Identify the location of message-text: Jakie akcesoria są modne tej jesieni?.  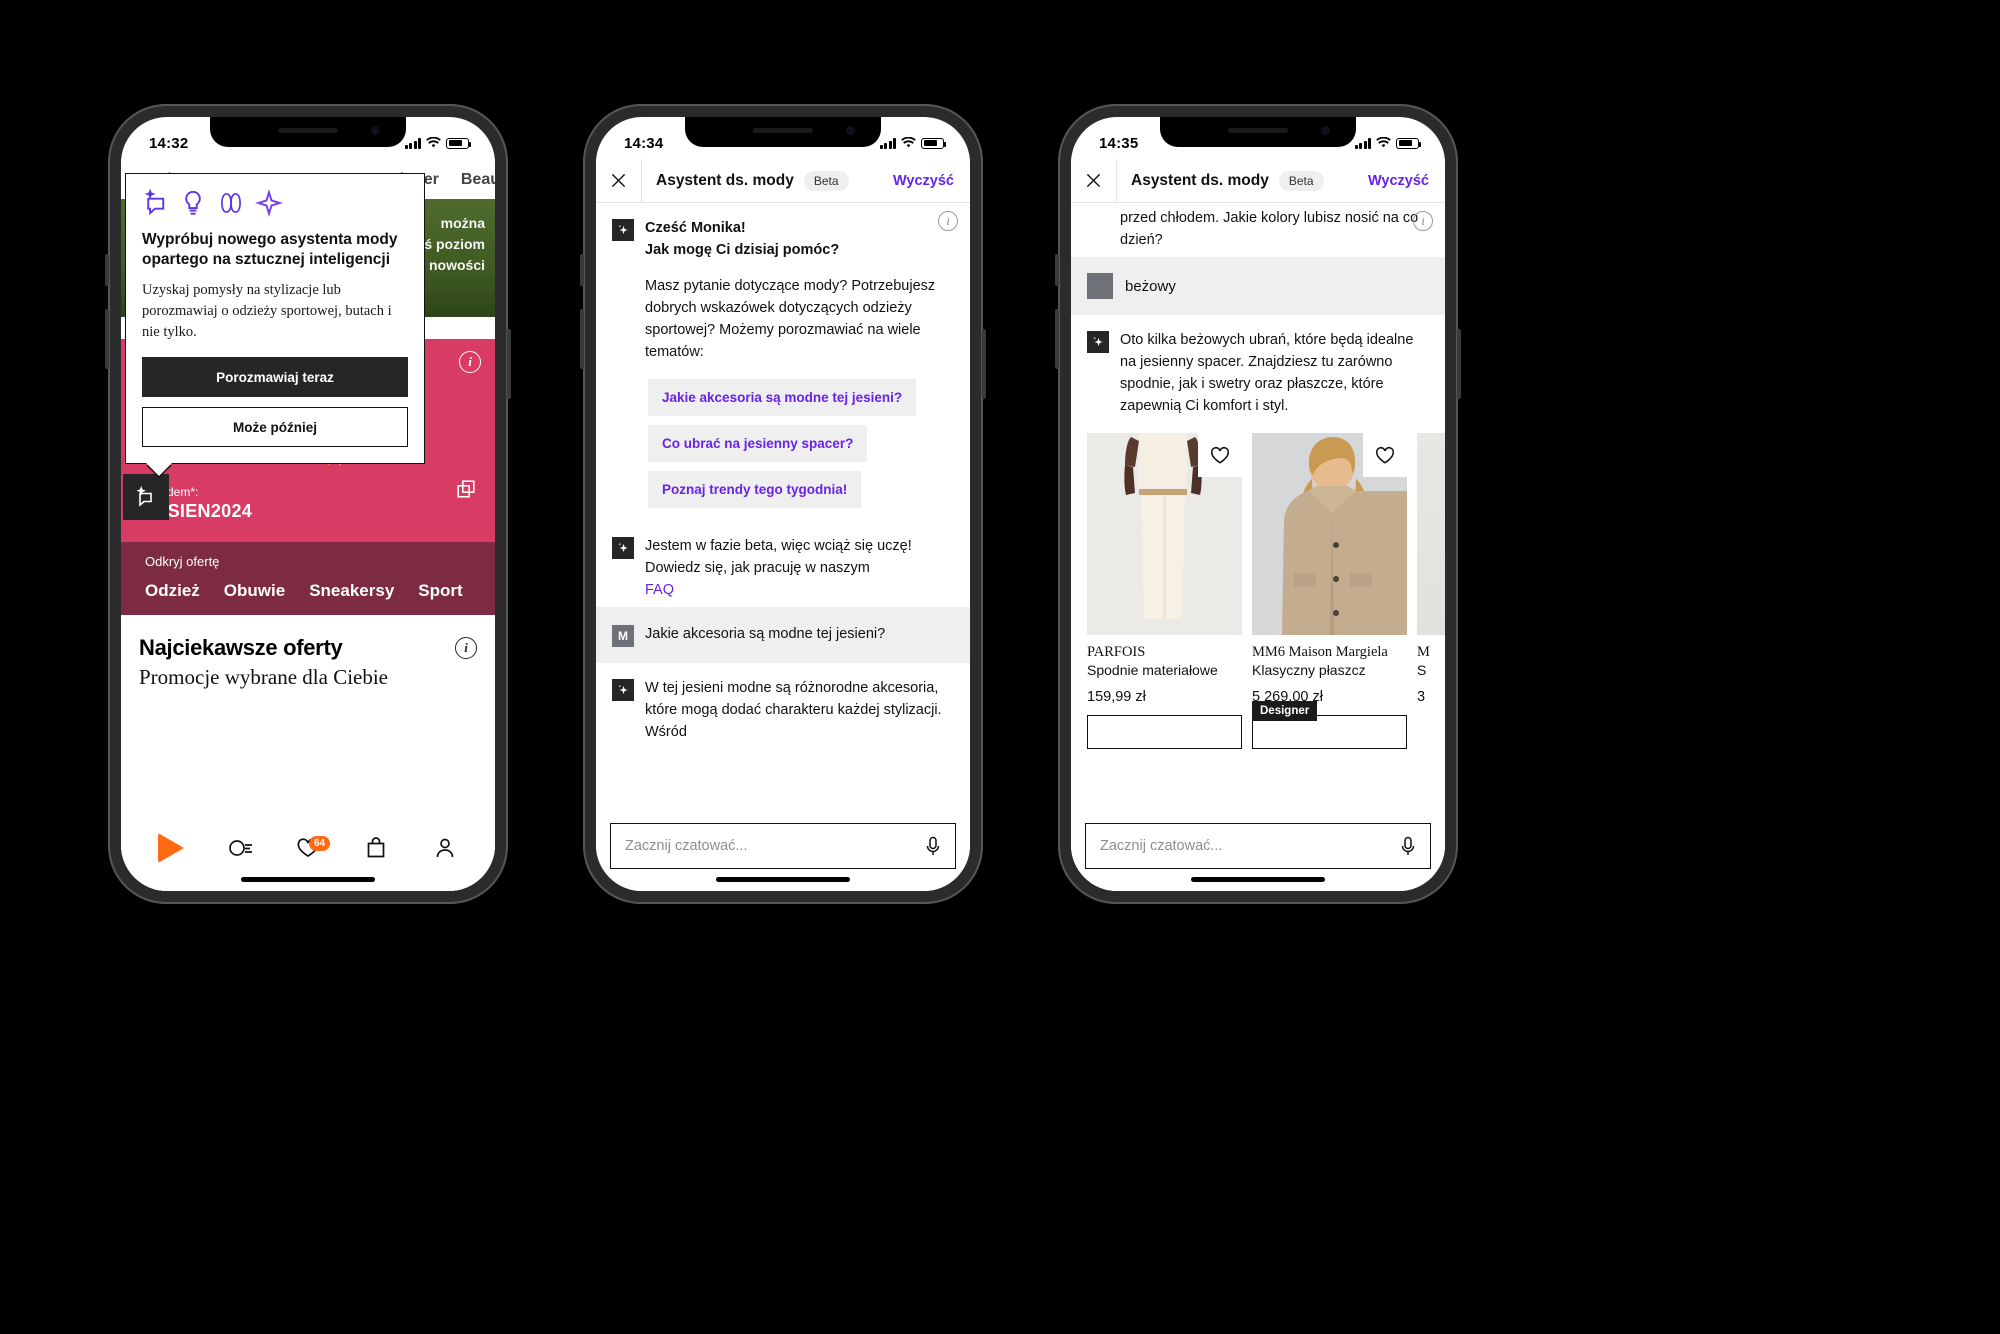
(765, 634).